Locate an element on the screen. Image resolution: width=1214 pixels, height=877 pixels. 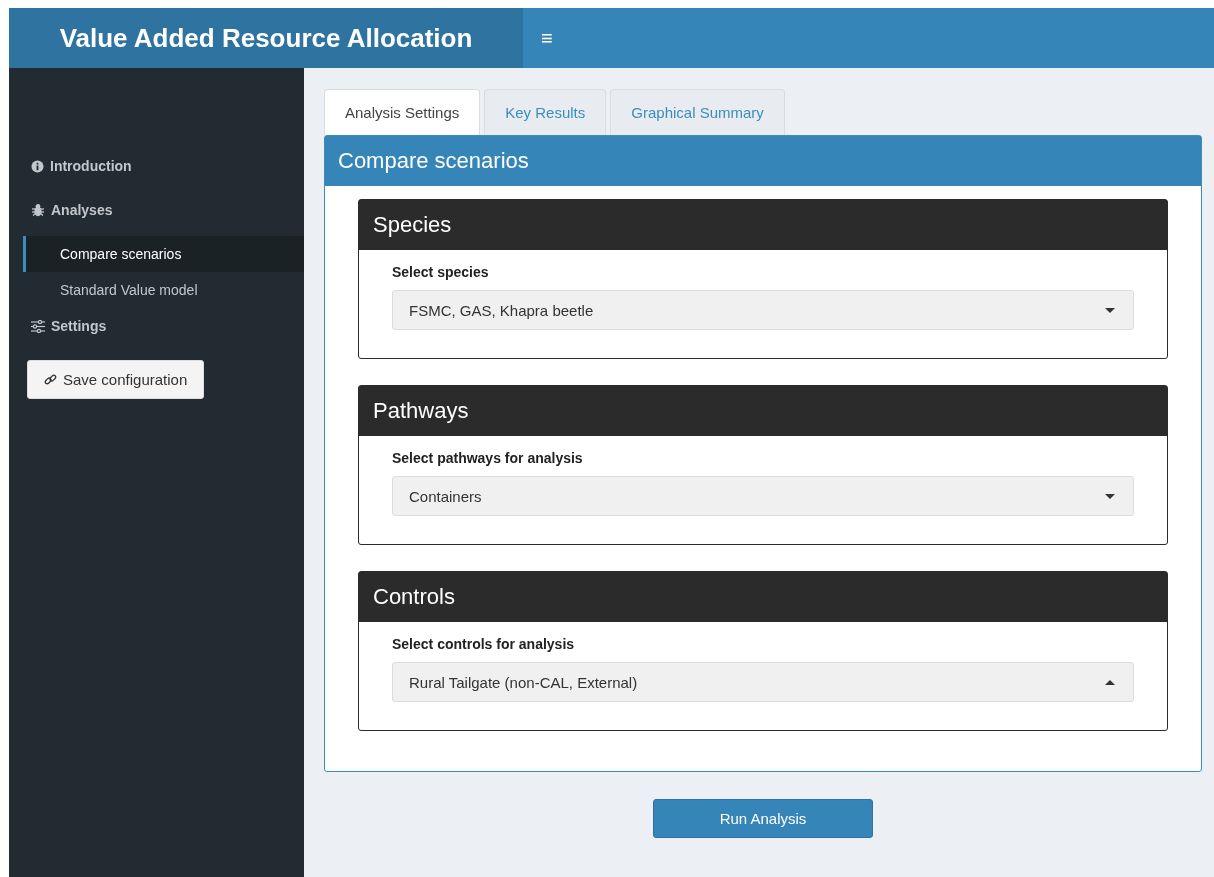
caret-up-icon is located at coordinates (1110, 682).